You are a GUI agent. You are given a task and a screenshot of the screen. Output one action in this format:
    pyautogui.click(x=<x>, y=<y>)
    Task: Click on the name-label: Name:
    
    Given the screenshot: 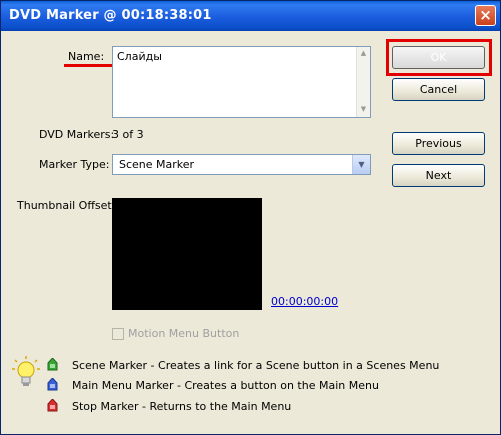 What is the action you would take?
    pyautogui.click(x=86, y=56)
    